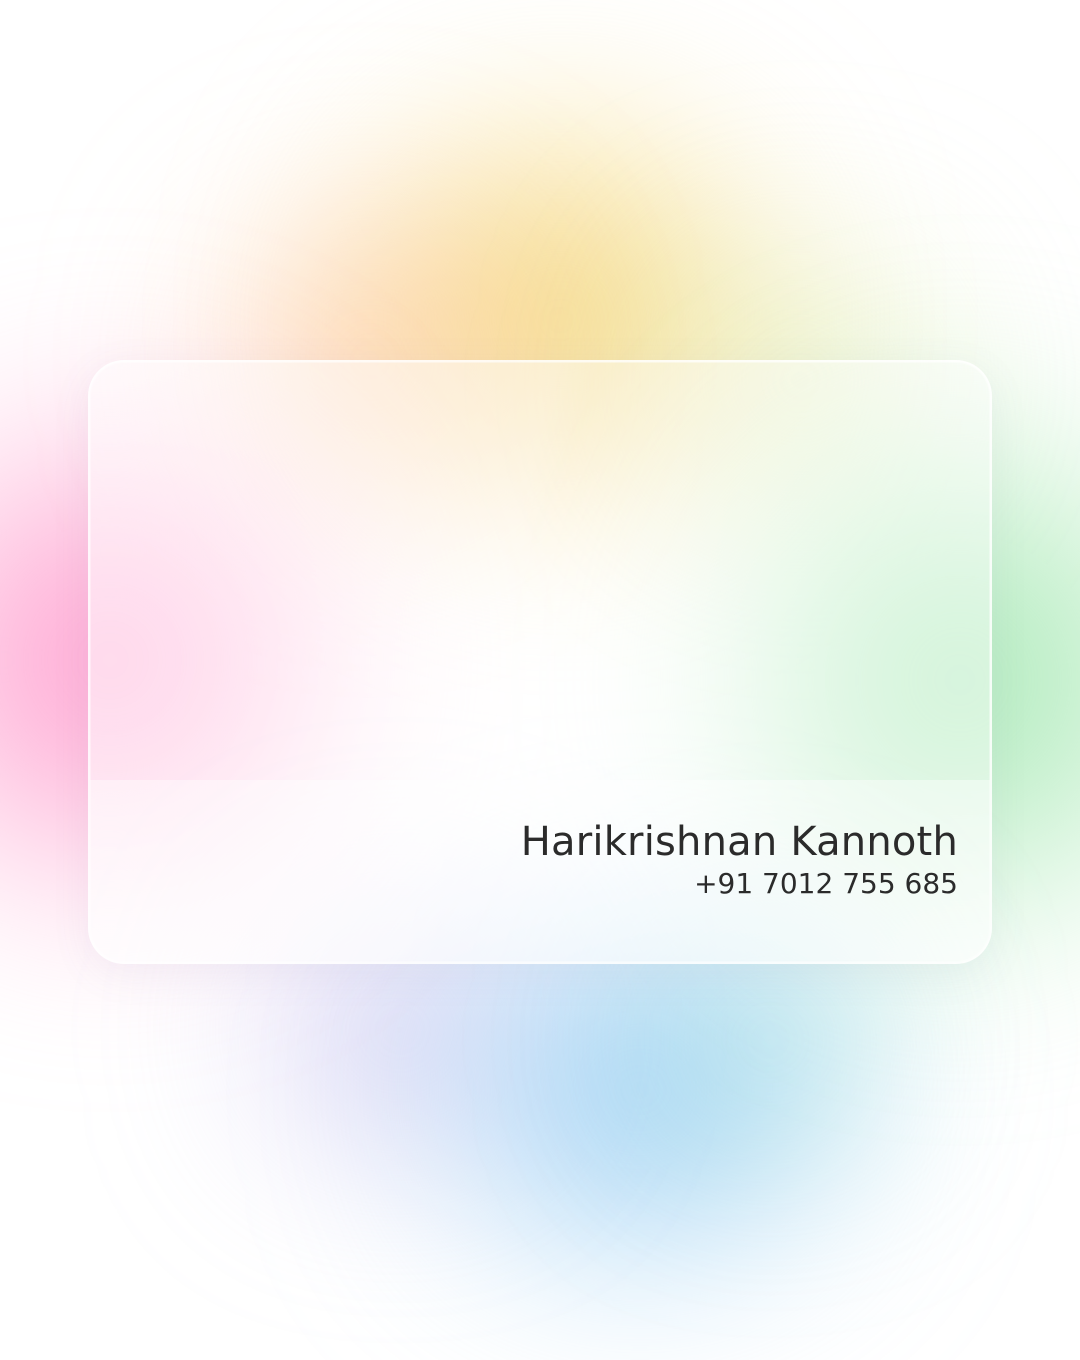  I want to click on card-holder-name: Harikrishnan Kannoth, so click(739, 842).